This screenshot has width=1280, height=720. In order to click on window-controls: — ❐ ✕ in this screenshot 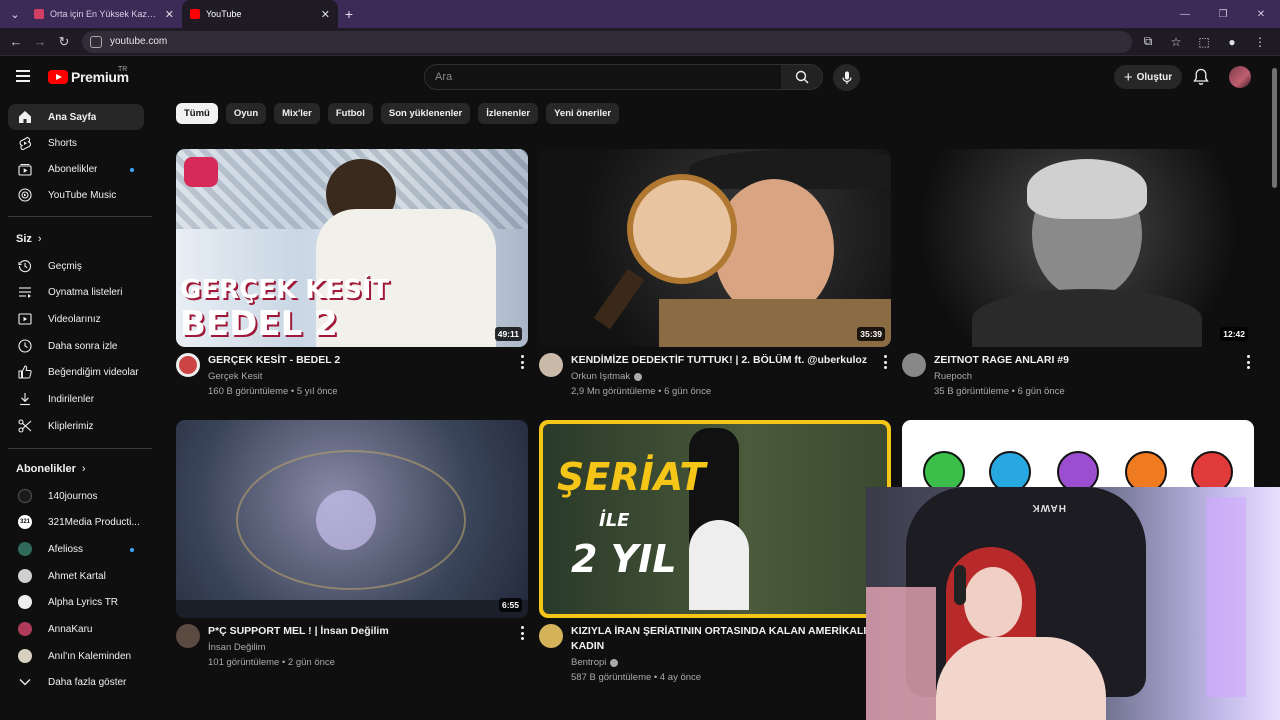, I will do `click(1223, 14)`.